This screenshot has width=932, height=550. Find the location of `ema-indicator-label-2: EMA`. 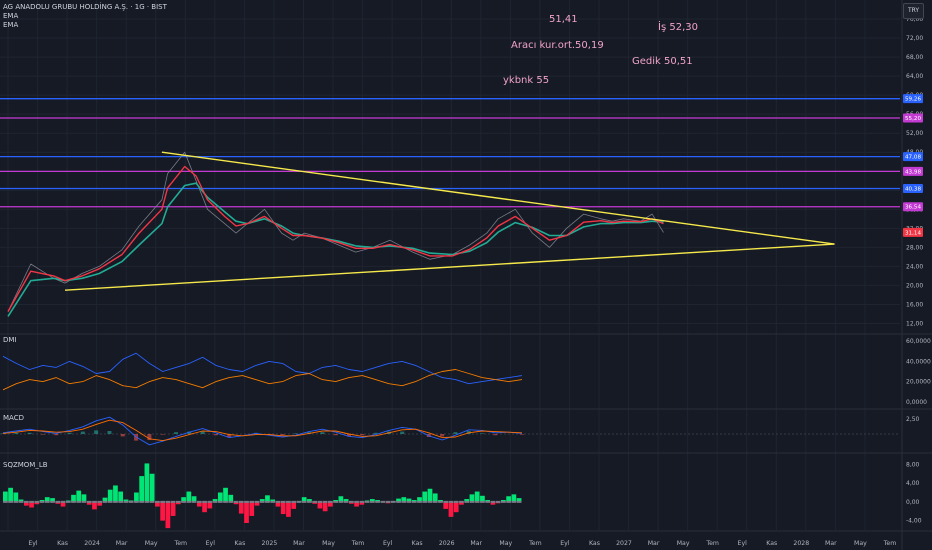

ema-indicator-label-2: EMA is located at coordinates (10, 25).